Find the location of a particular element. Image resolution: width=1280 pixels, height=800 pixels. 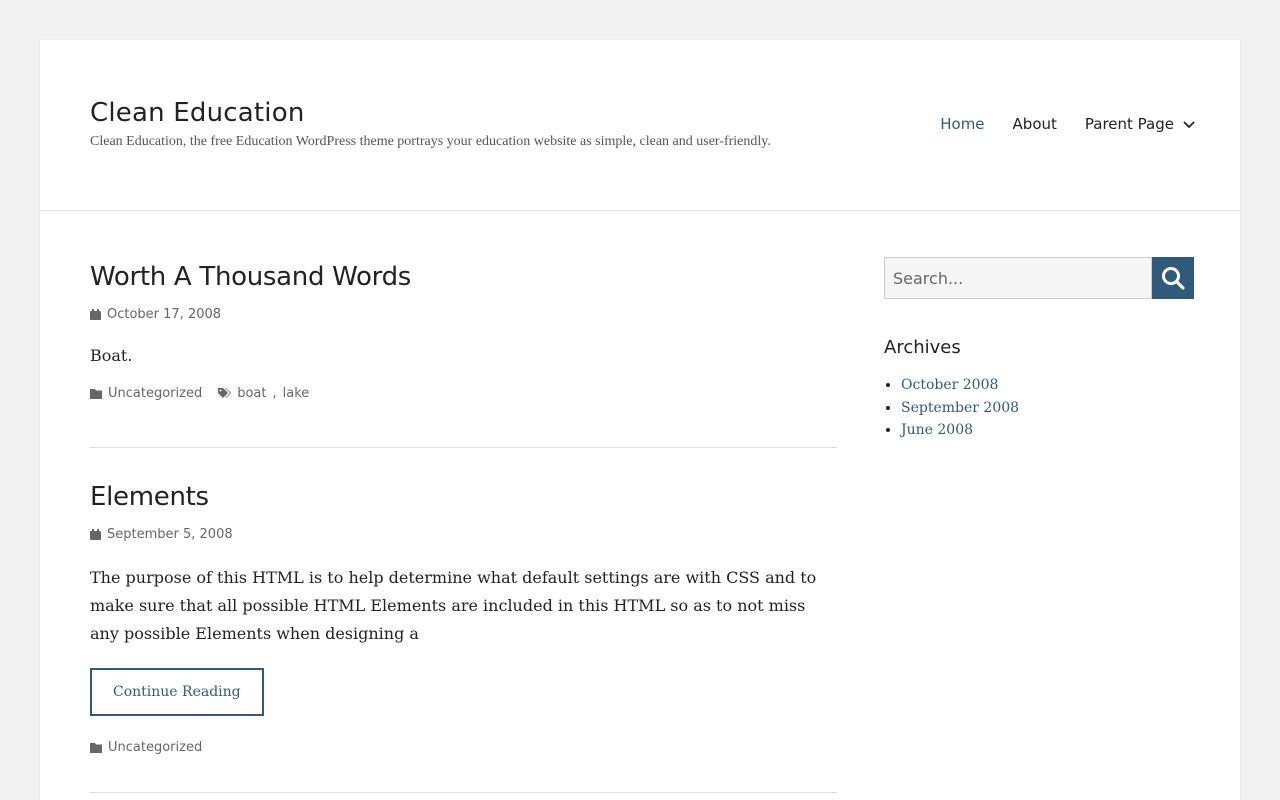

archive-link: September 2008 is located at coordinates (960, 408).